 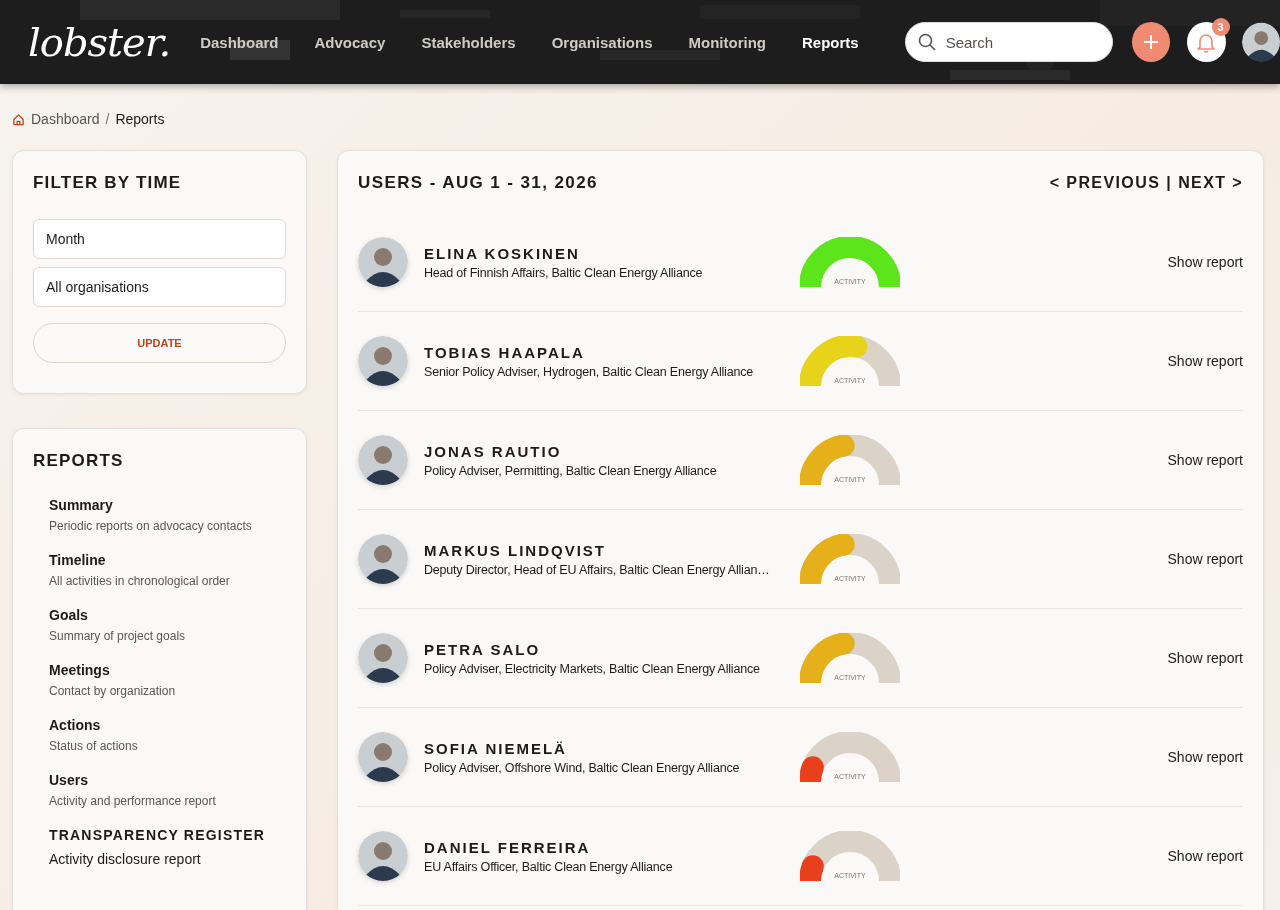 What do you see at coordinates (159, 239) in the screenshot?
I see `select-field: Month` at bounding box center [159, 239].